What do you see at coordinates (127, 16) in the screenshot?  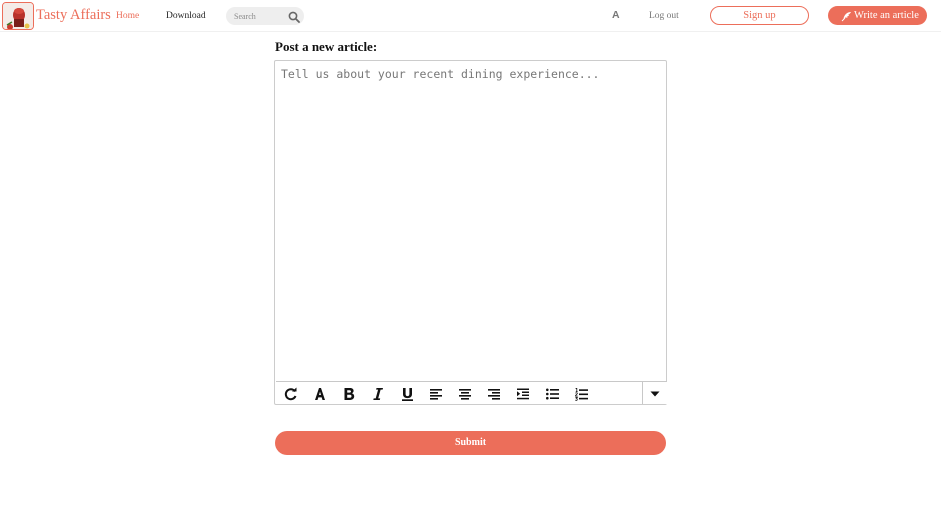 I see `nav-home-link: Home` at bounding box center [127, 16].